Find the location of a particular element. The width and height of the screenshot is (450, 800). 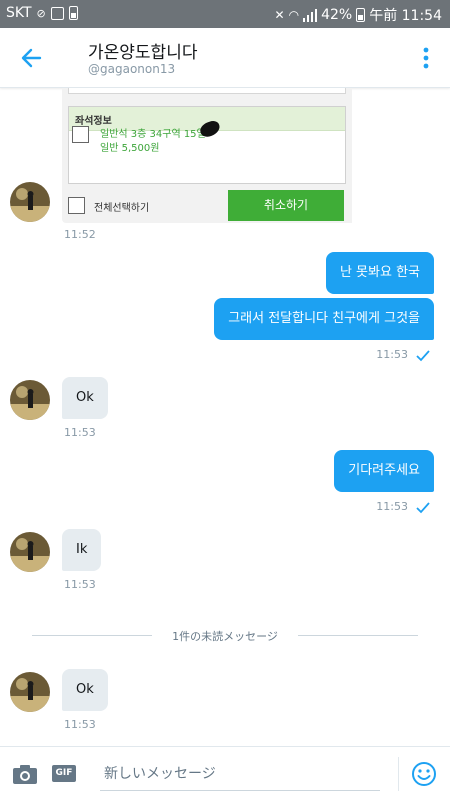

conversation-title: 가온양도합니다 is located at coordinates (142, 50).